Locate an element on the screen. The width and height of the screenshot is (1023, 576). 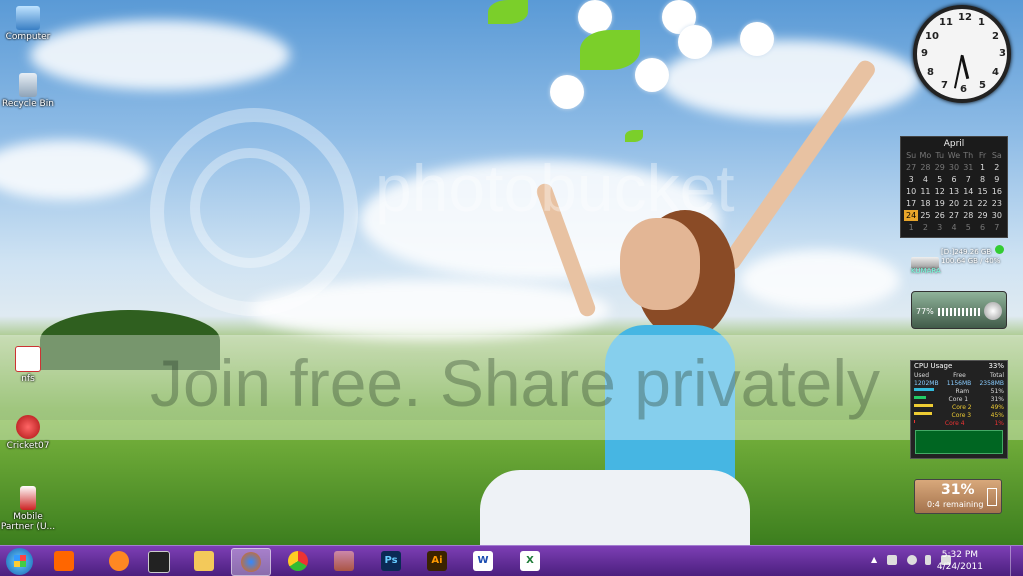
show-hidden-icons-icon: ▲ is located at coordinates (874, 560).